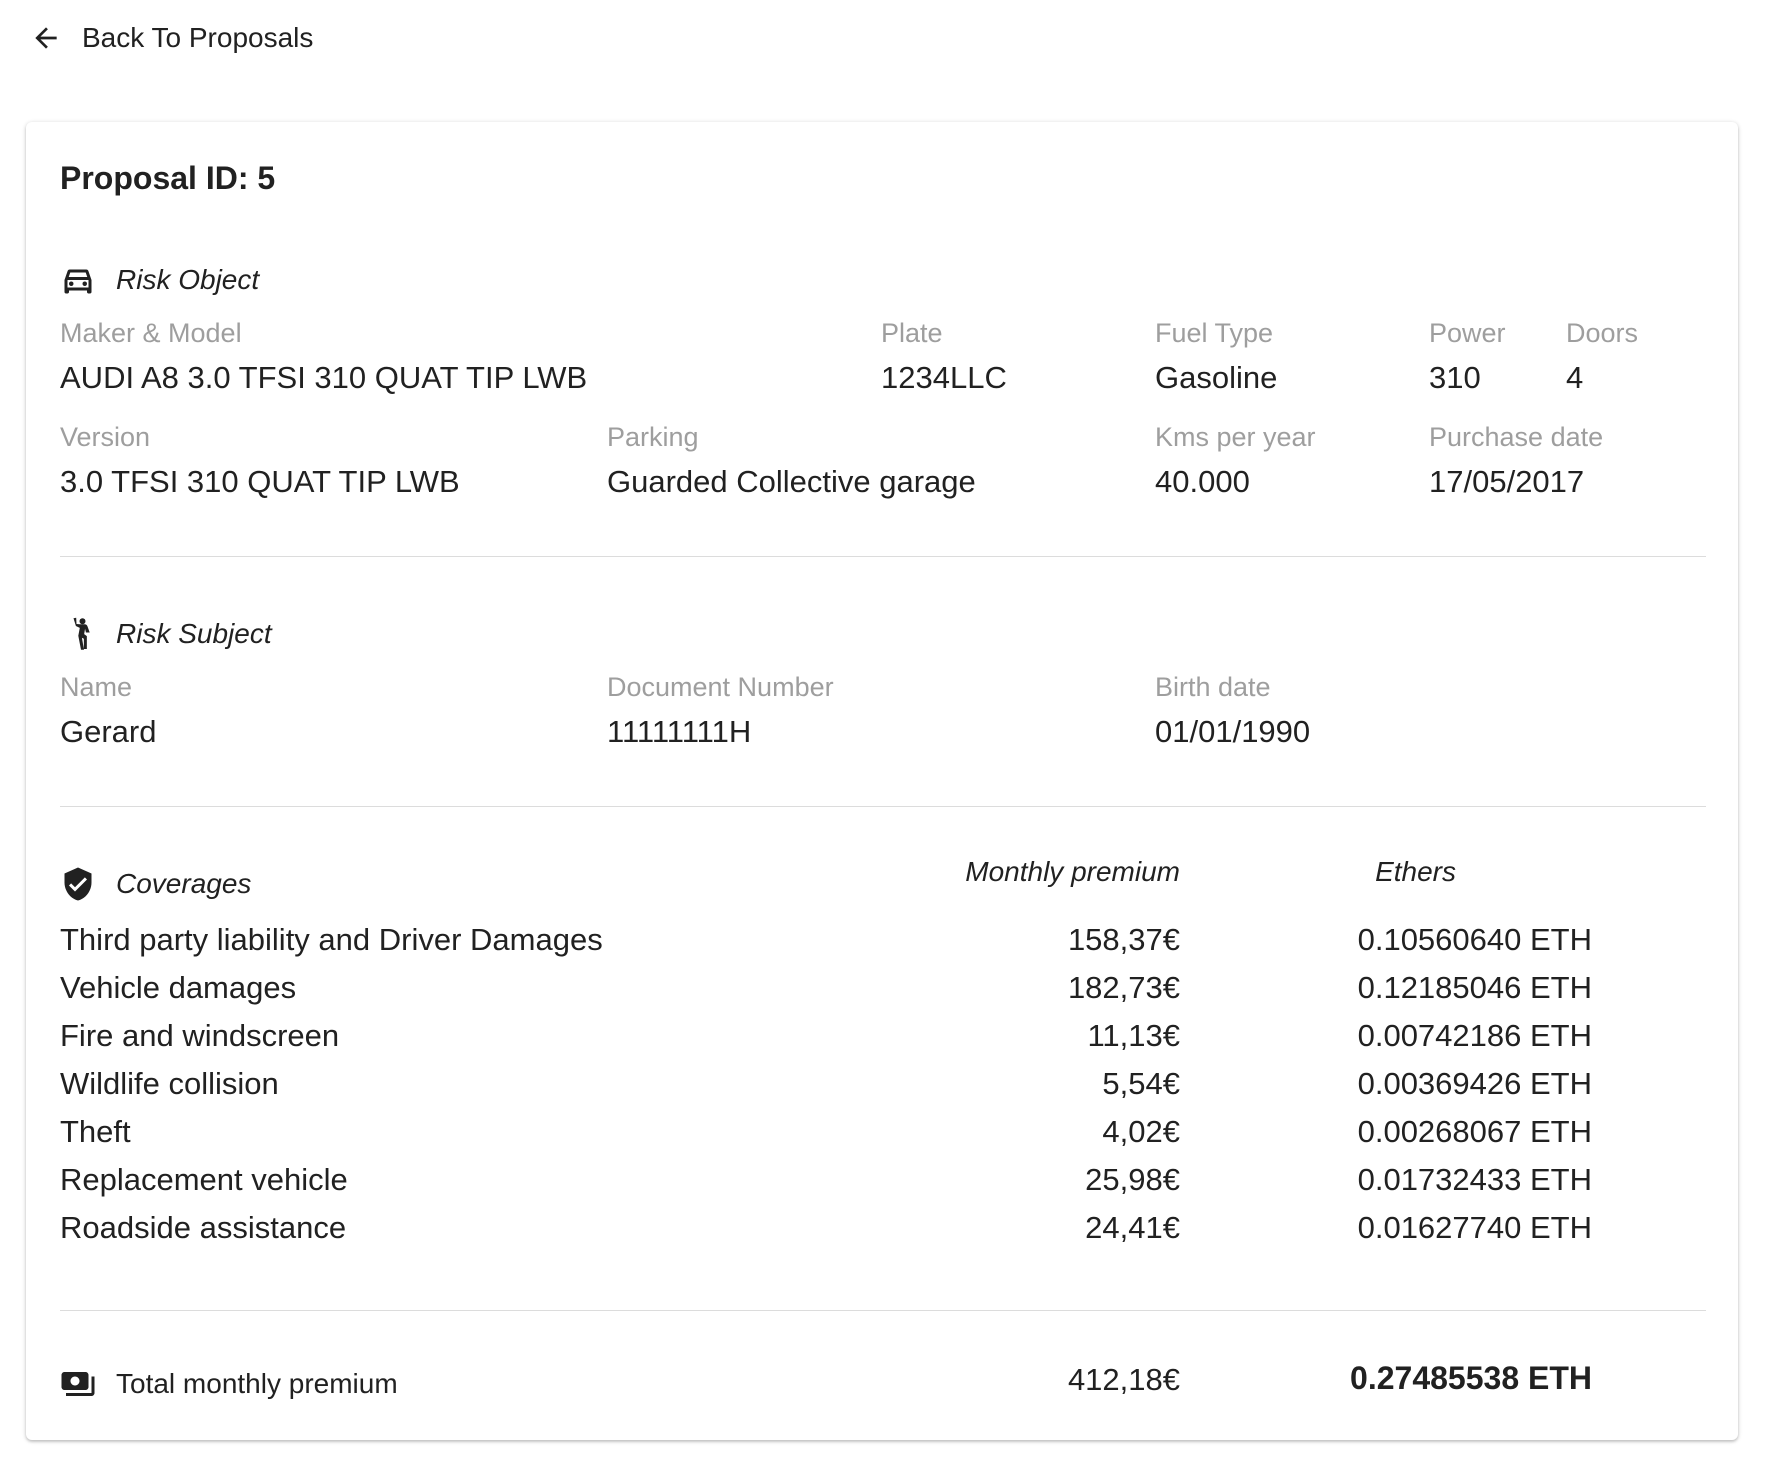  I want to click on risk-object-title: Risk Object, so click(188, 279).